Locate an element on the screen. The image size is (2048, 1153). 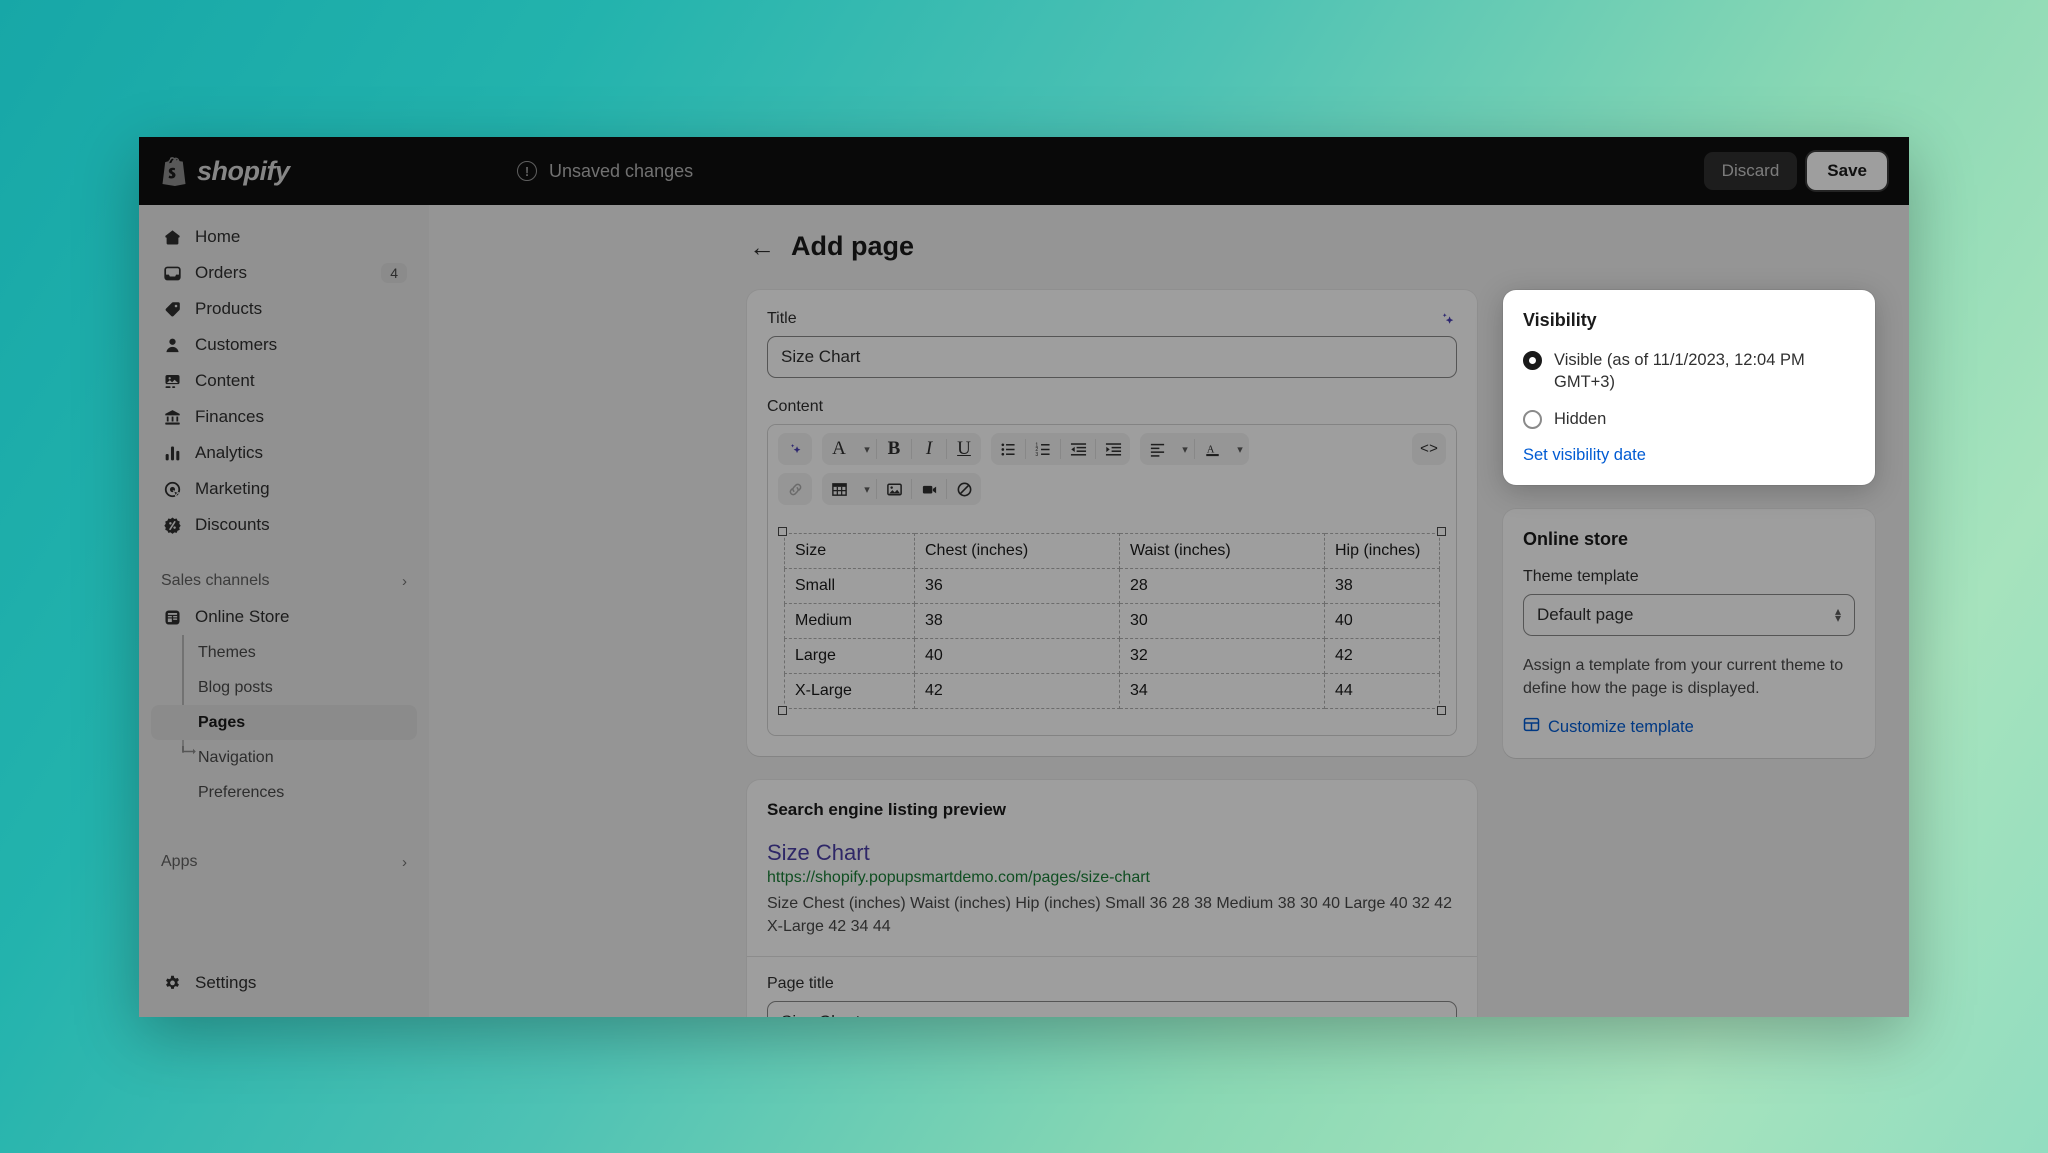
apps-section: Apps › is located at coordinates (284, 862).